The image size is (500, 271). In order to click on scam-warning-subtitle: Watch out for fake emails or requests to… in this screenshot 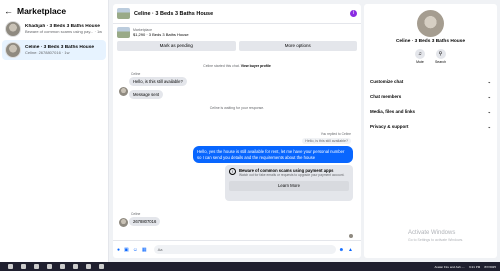, I will do `click(292, 175)`.